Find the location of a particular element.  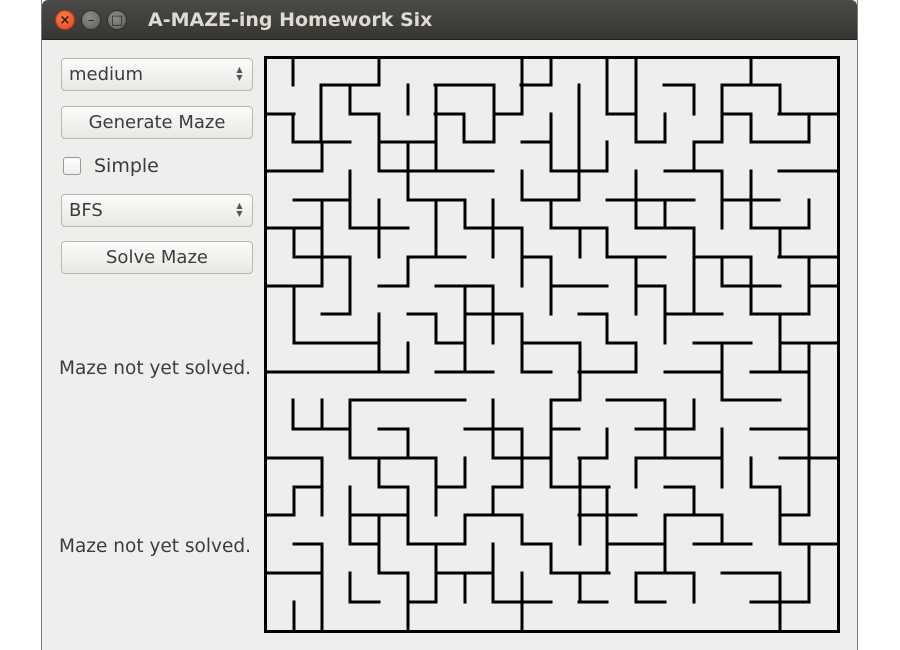

minimize-icon: – is located at coordinates (91, 20).